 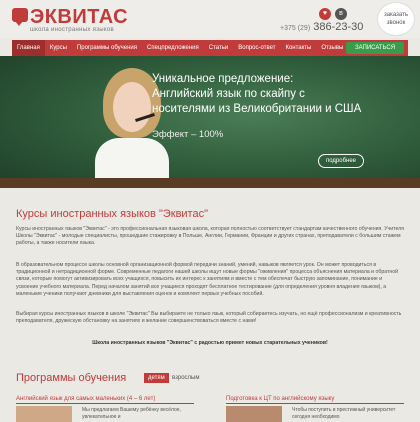 What do you see at coordinates (173, 48) in the screenshot?
I see `nav-item-special-offers: Спецпредложения` at bounding box center [173, 48].